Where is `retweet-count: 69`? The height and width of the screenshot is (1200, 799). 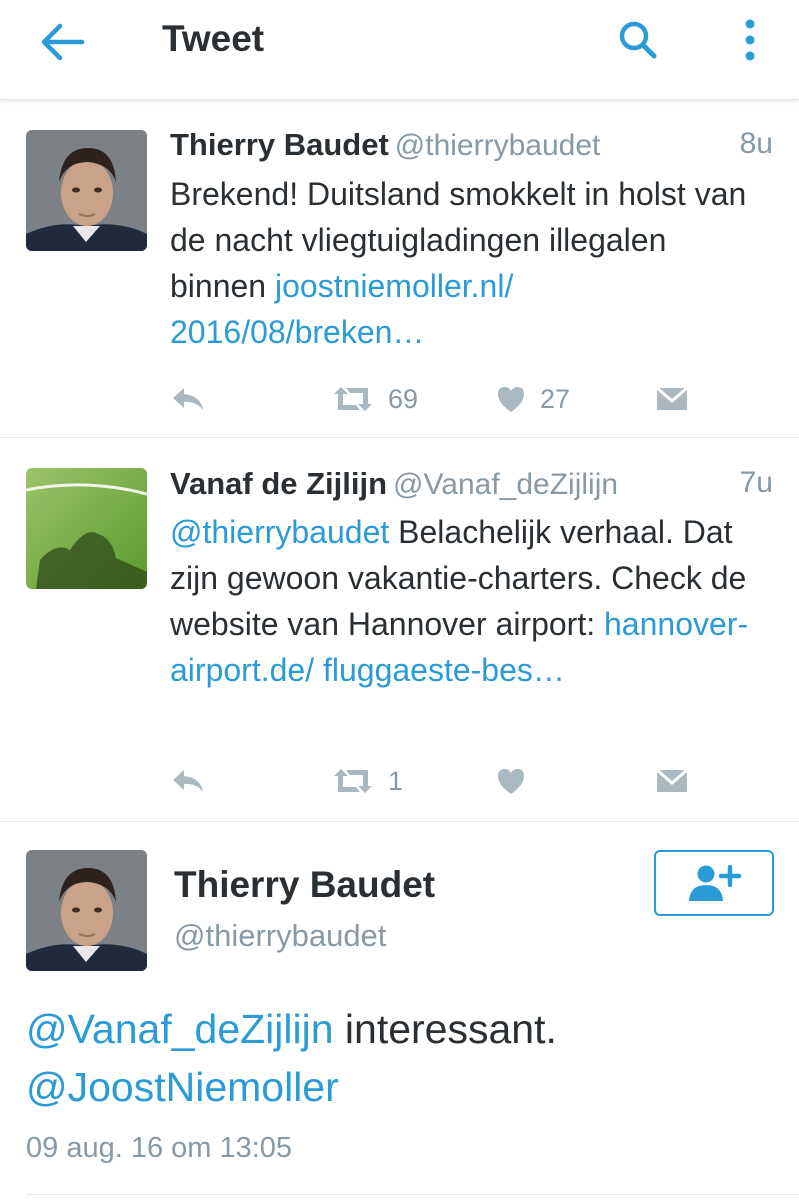
retweet-count: 69 is located at coordinates (403, 398).